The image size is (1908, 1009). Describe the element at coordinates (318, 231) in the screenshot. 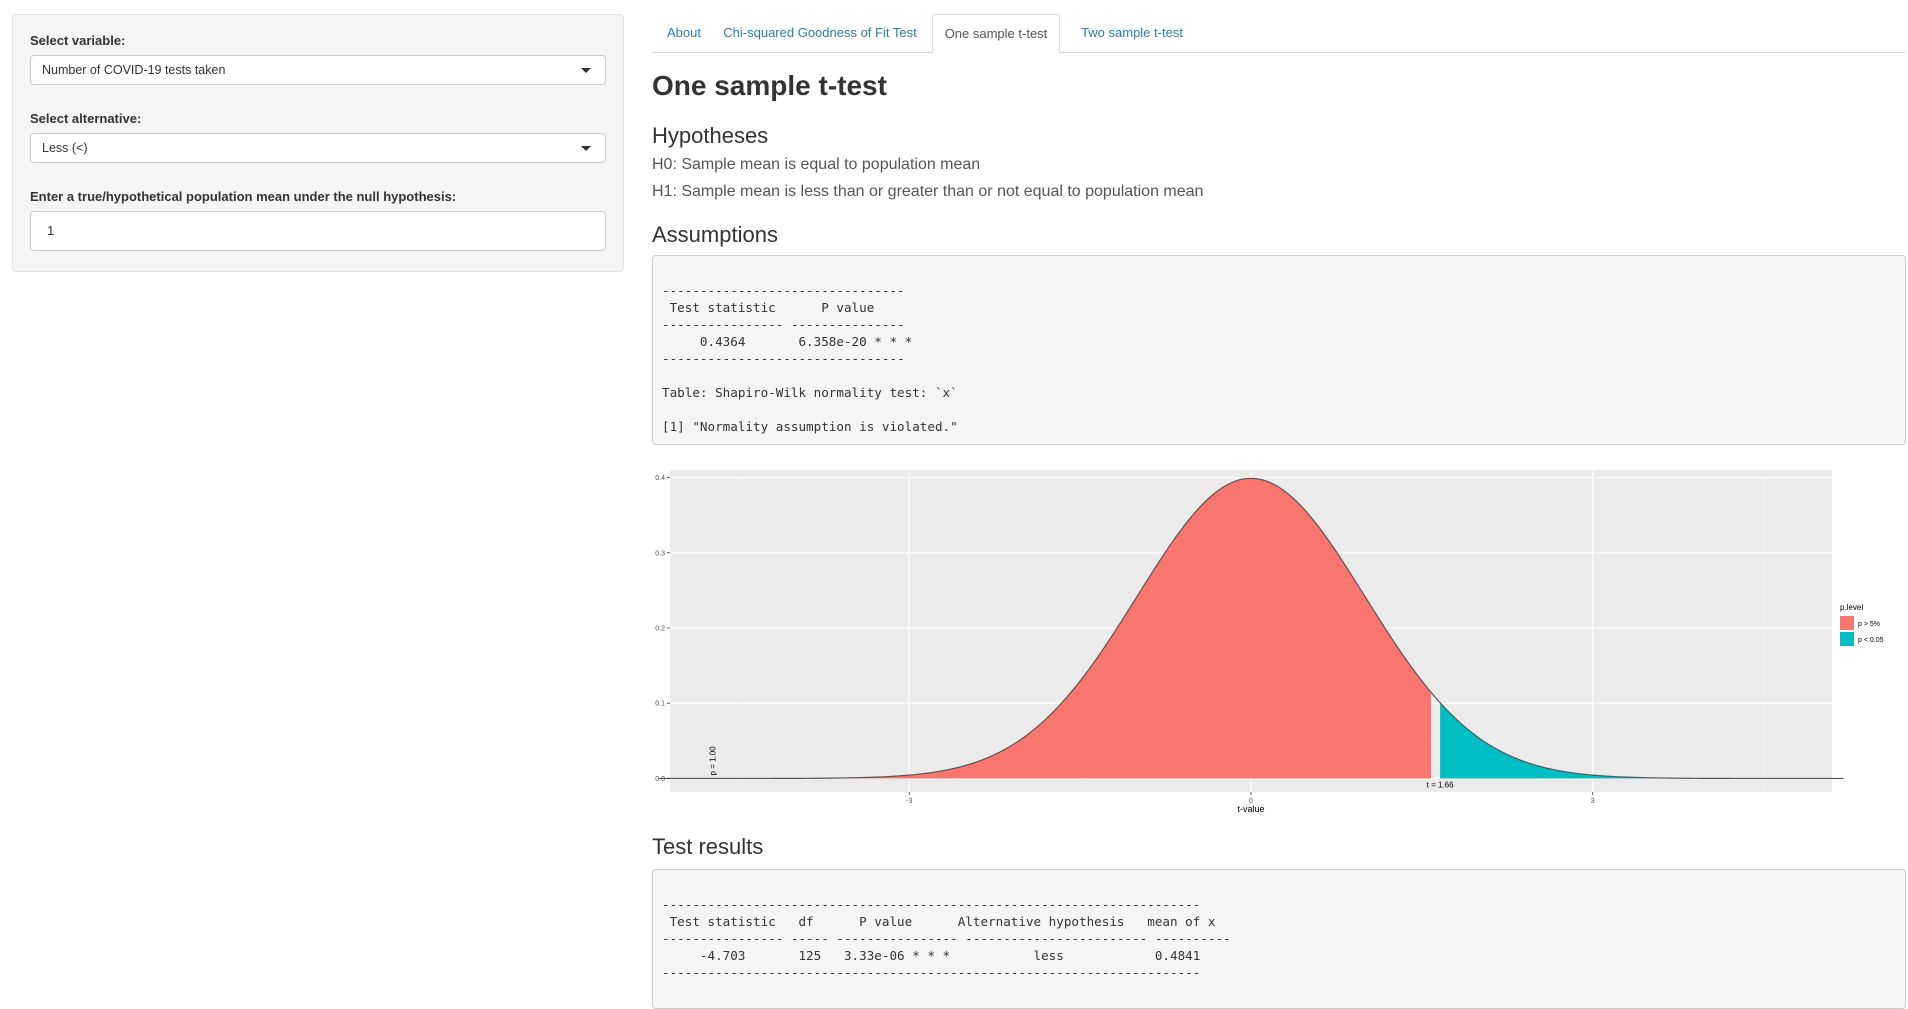

I see `population-mean-input: 1` at that location.